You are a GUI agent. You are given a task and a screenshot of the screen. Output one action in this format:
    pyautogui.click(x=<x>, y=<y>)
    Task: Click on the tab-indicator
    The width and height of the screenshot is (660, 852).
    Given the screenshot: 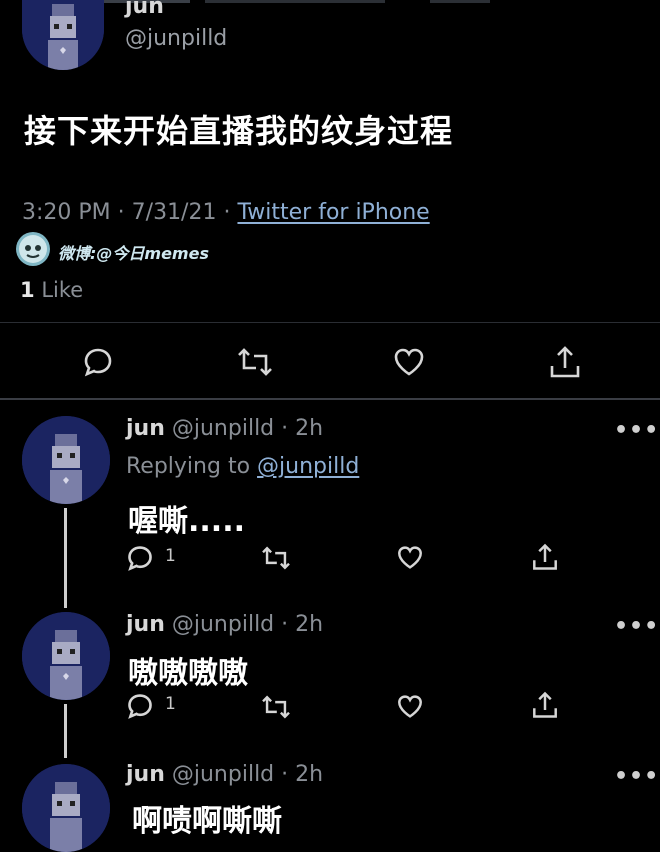 What is the action you would take?
    pyautogui.click(x=460, y=1)
    